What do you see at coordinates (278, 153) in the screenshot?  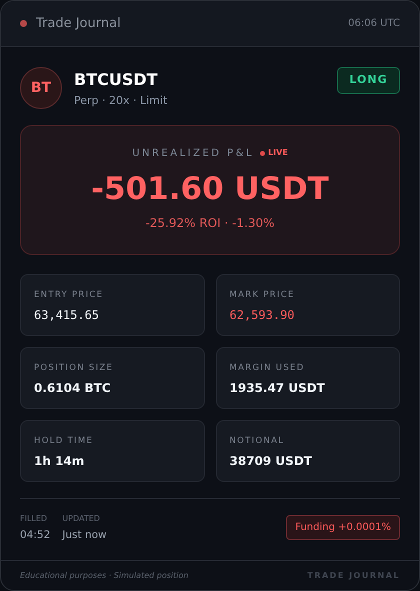 I see `live-indicator: LIVE` at bounding box center [278, 153].